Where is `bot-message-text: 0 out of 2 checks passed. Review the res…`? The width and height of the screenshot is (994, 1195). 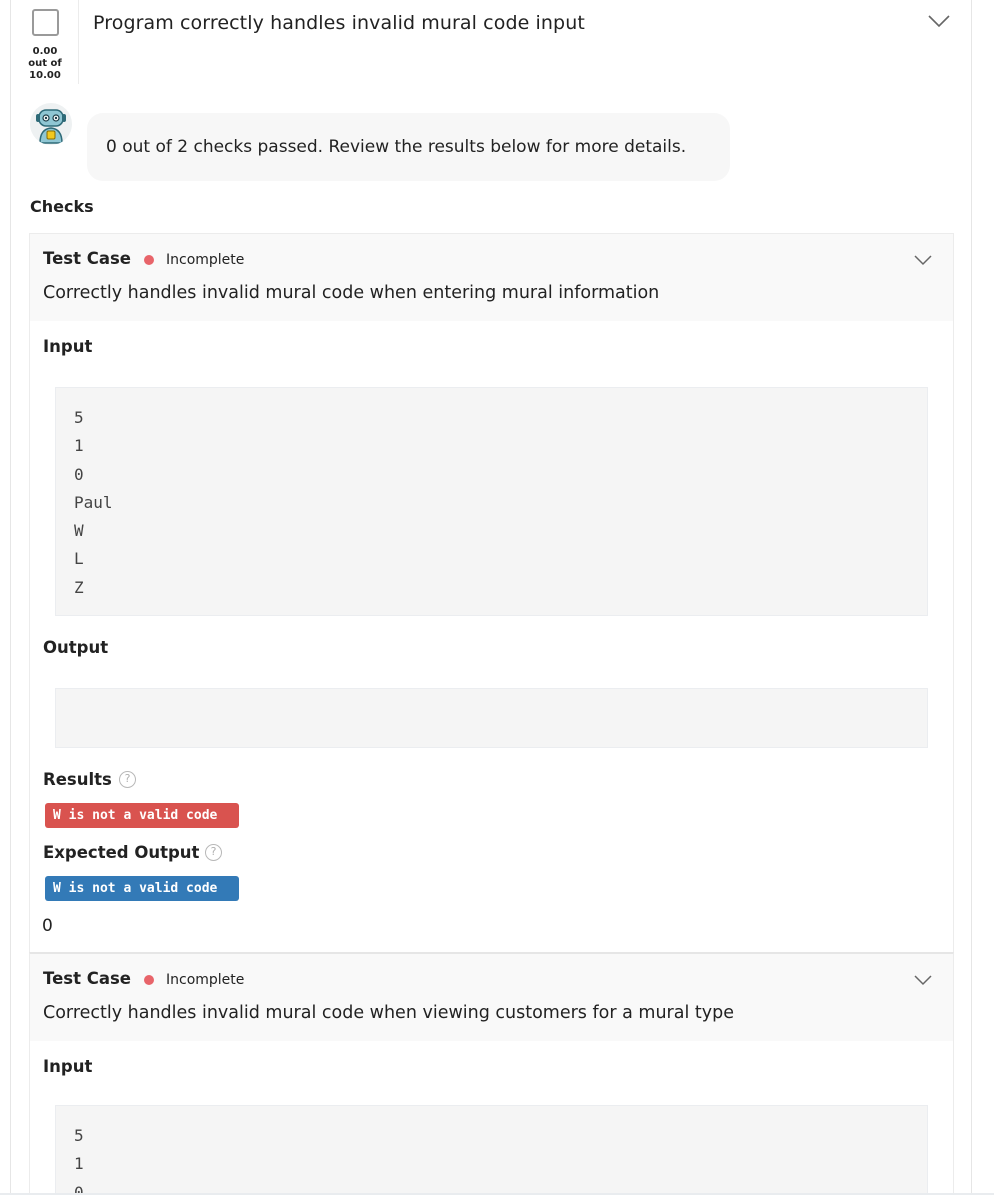
bot-message-text: 0 out of 2 checks passed. Review the res… is located at coordinates (396, 147).